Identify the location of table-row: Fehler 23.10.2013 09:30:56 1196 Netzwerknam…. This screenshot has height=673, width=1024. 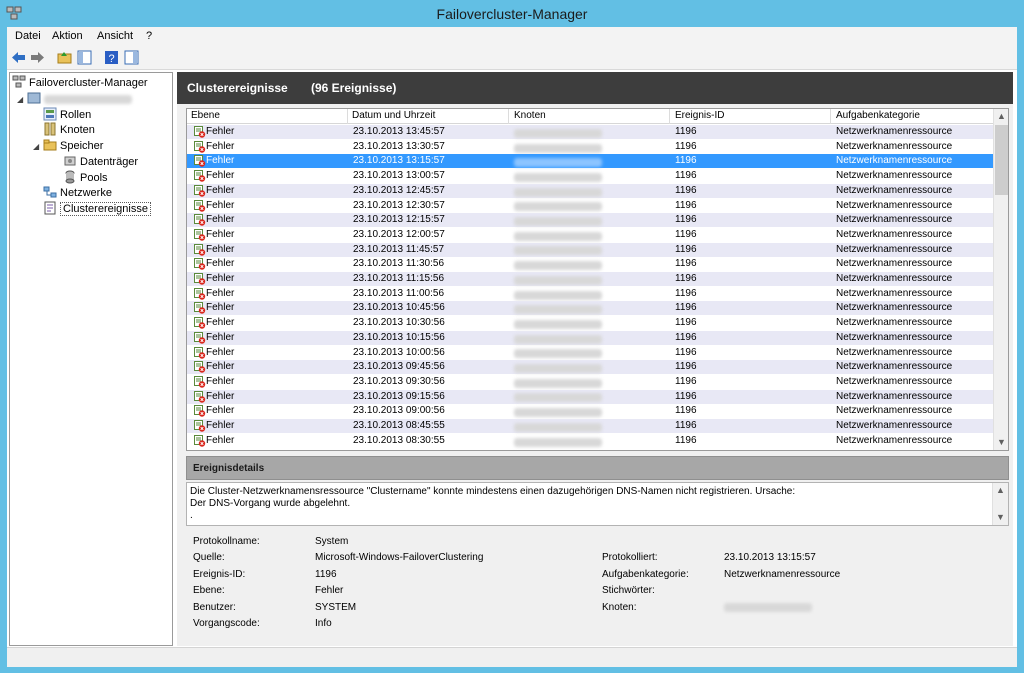
(590, 382).